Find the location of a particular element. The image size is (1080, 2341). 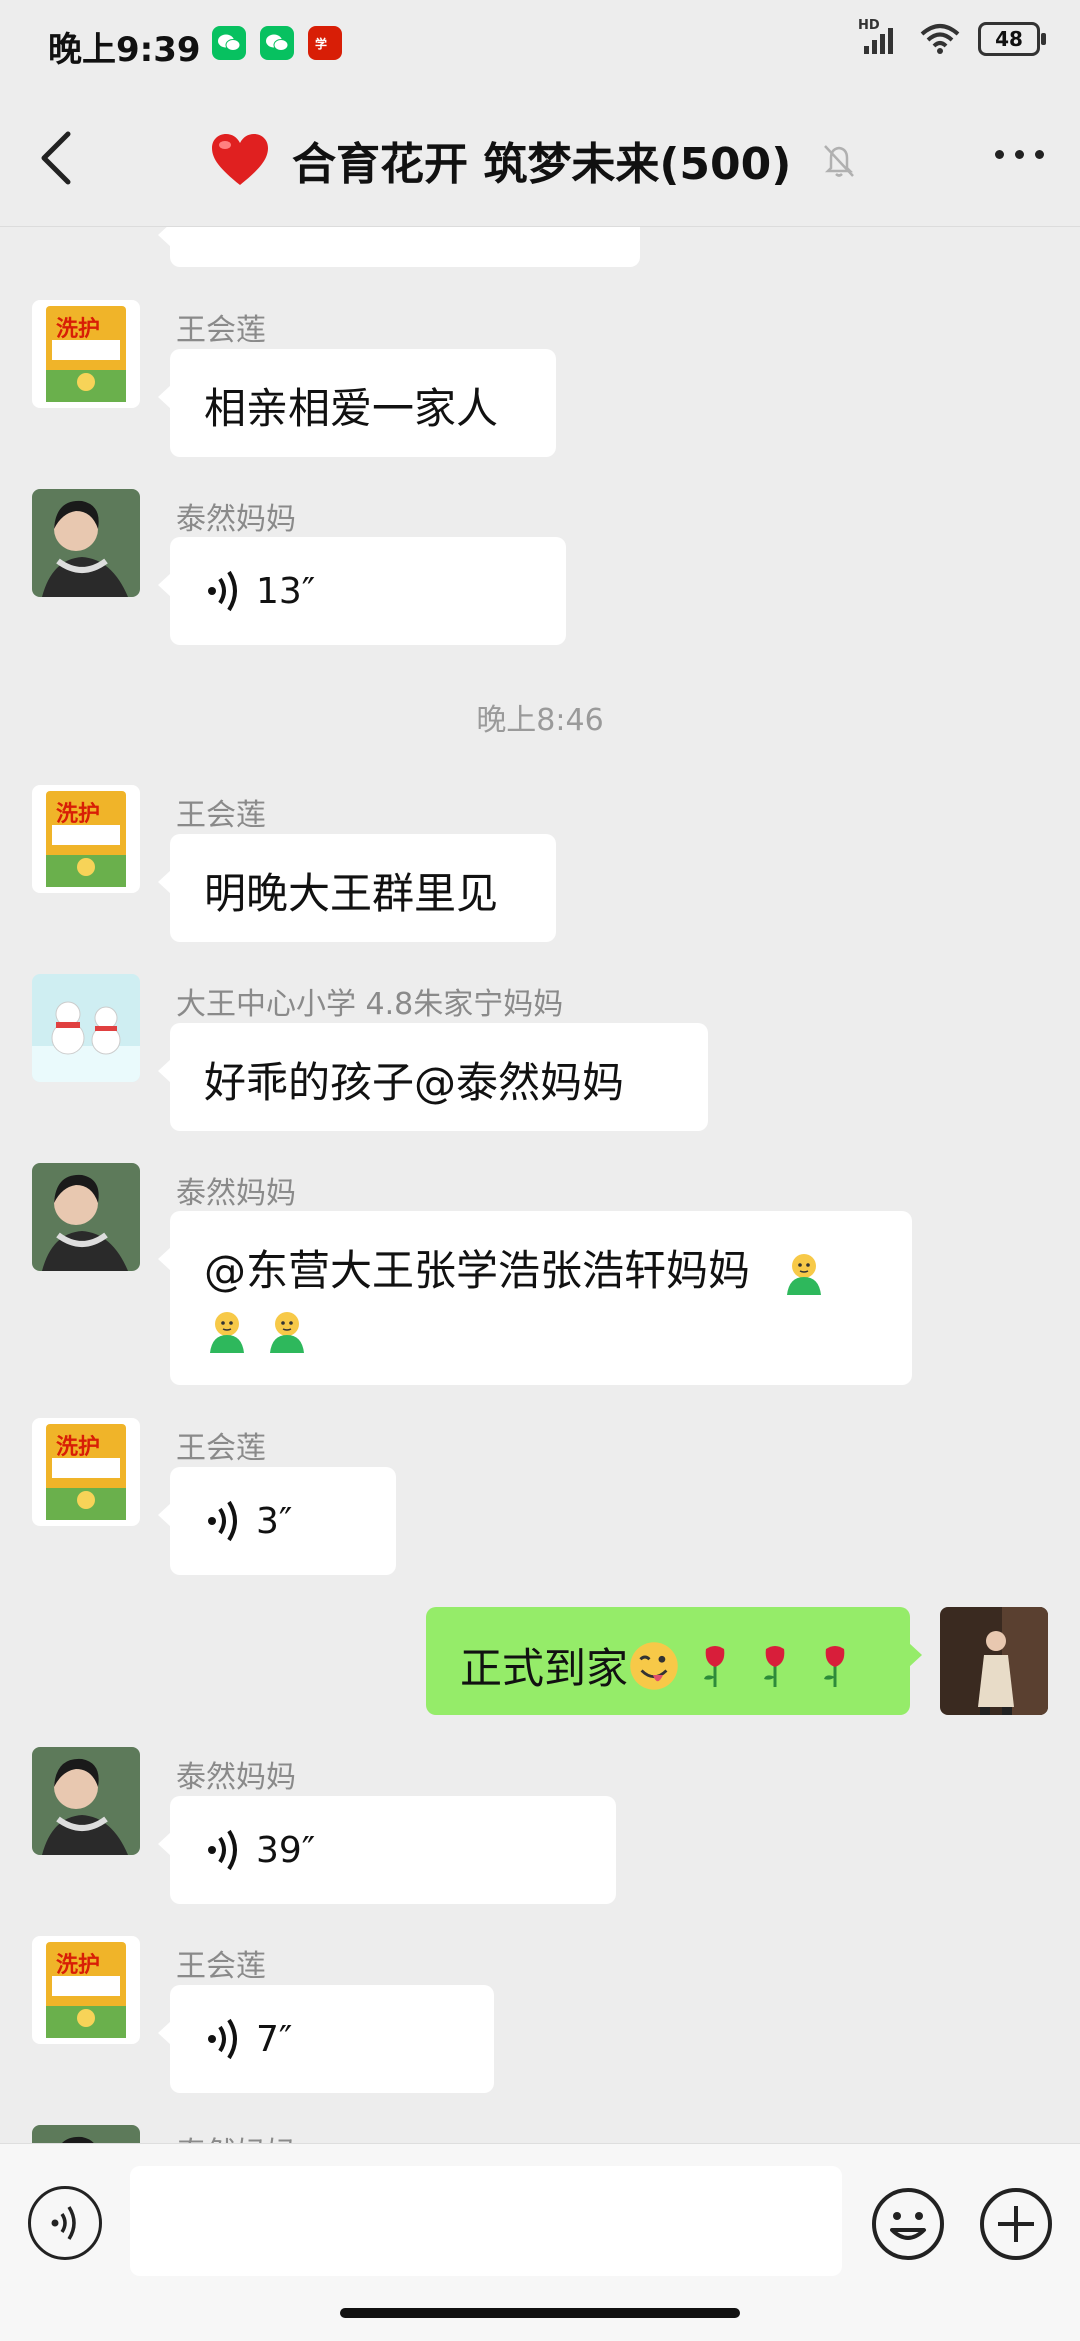

message-bubble: 明晚大王群里见 is located at coordinates (357, 888).